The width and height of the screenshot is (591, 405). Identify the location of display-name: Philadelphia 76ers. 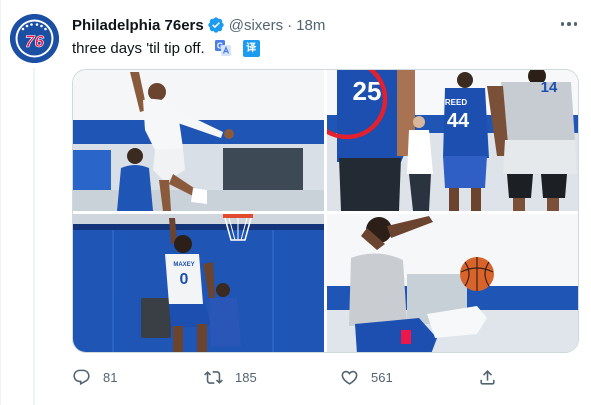
(138, 25).